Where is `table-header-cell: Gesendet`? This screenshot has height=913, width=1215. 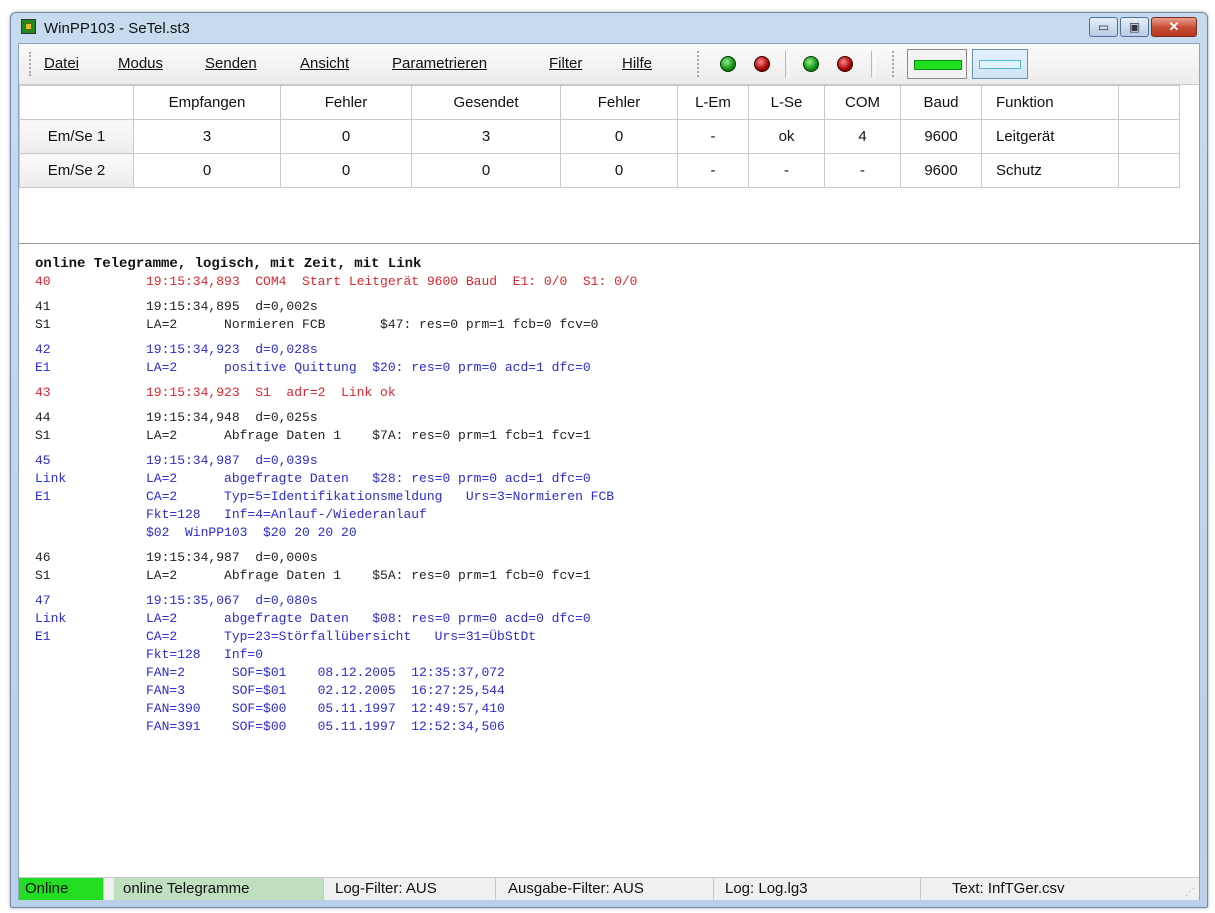 table-header-cell: Gesendet is located at coordinates (486, 102).